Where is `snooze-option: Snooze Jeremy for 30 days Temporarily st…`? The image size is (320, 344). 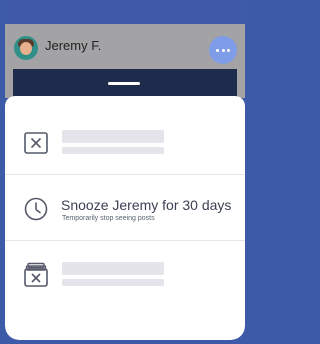 snooze-option: Snooze Jeremy for 30 days Temporarily st… is located at coordinates (125, 208).